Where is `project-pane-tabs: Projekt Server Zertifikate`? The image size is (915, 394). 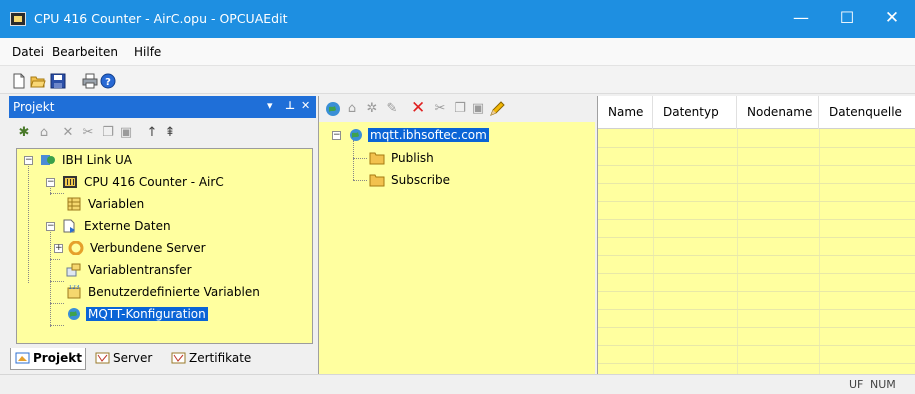
project-pane-tabs: Projekt Server Zertifikate is located at coordinates (162, 359).